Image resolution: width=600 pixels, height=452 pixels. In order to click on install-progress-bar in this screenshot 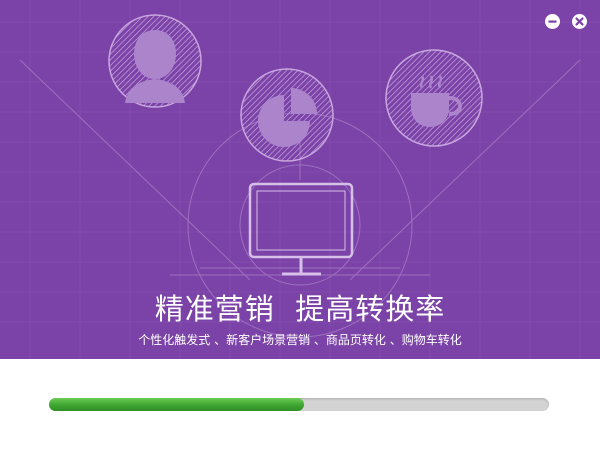, I will do `click(299, 404)`.